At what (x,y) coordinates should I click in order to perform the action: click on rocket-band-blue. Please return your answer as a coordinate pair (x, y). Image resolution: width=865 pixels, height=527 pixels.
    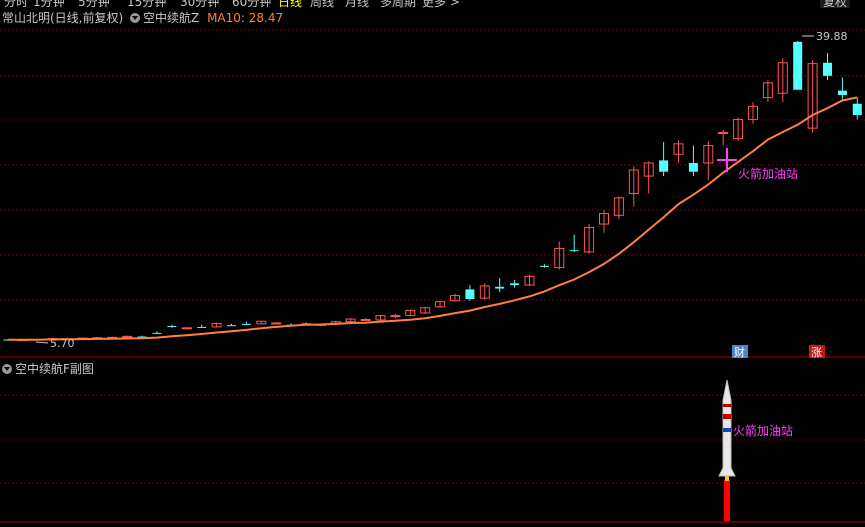
    Looking at the image, I should click on (727, 430).